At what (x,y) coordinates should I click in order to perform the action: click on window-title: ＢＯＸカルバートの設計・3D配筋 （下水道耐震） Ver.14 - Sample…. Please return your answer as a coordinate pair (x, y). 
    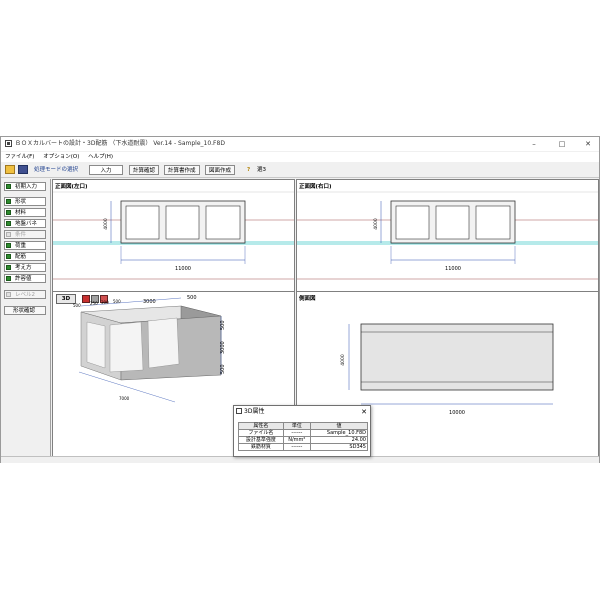
    Looking at the image, I should click on (120, 143).